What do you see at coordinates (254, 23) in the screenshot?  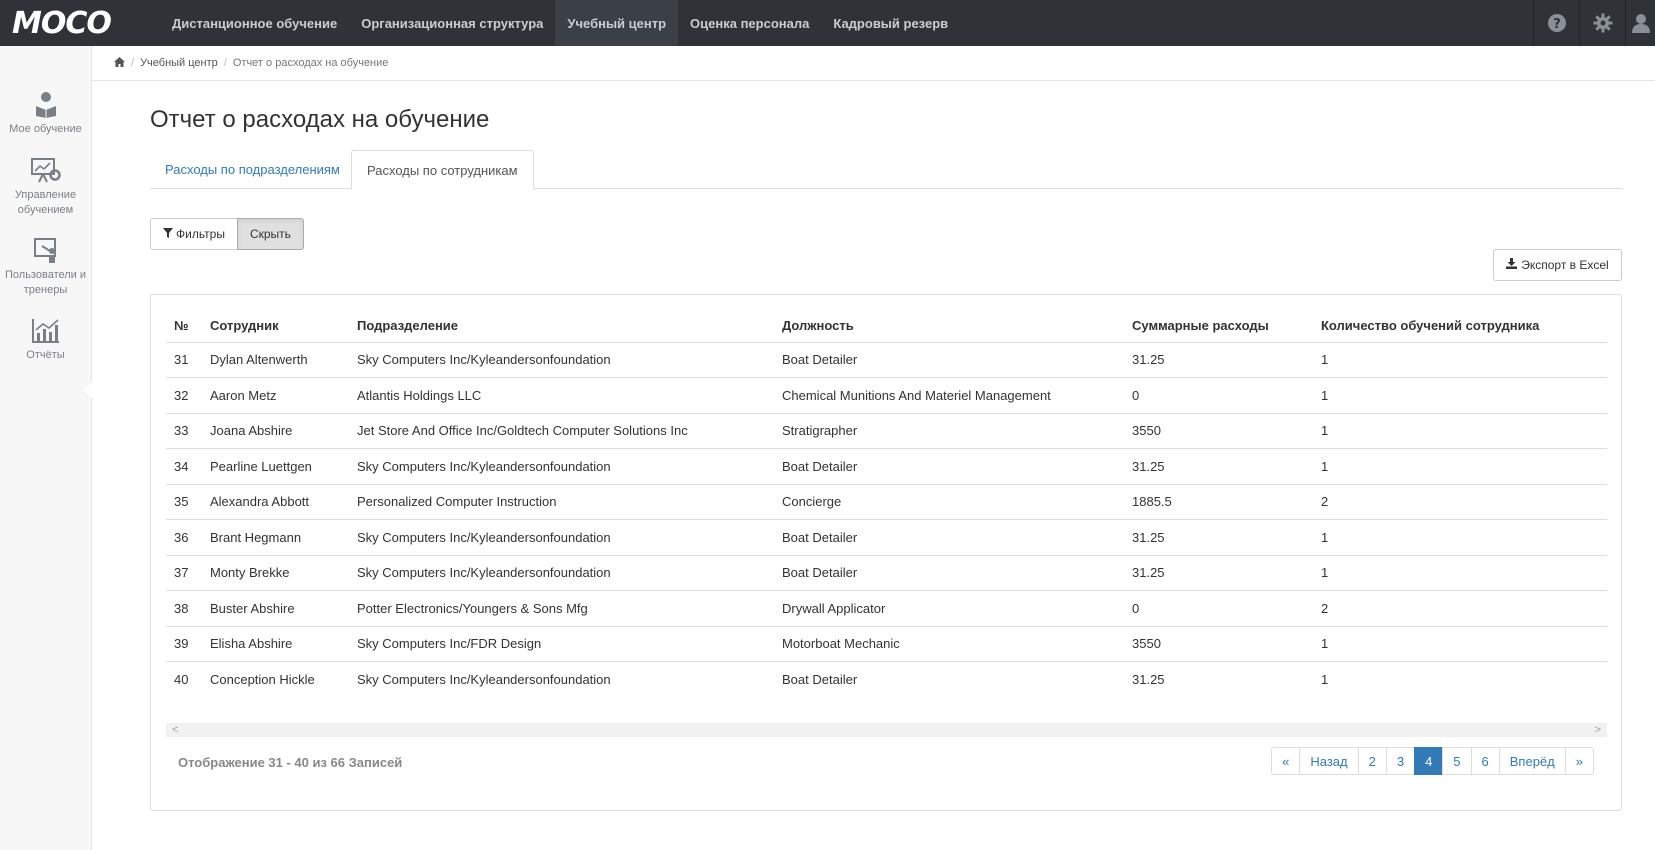 I see `nav-item-distance-learning: Дистанционное обучение` at bounding box center [254, 23].